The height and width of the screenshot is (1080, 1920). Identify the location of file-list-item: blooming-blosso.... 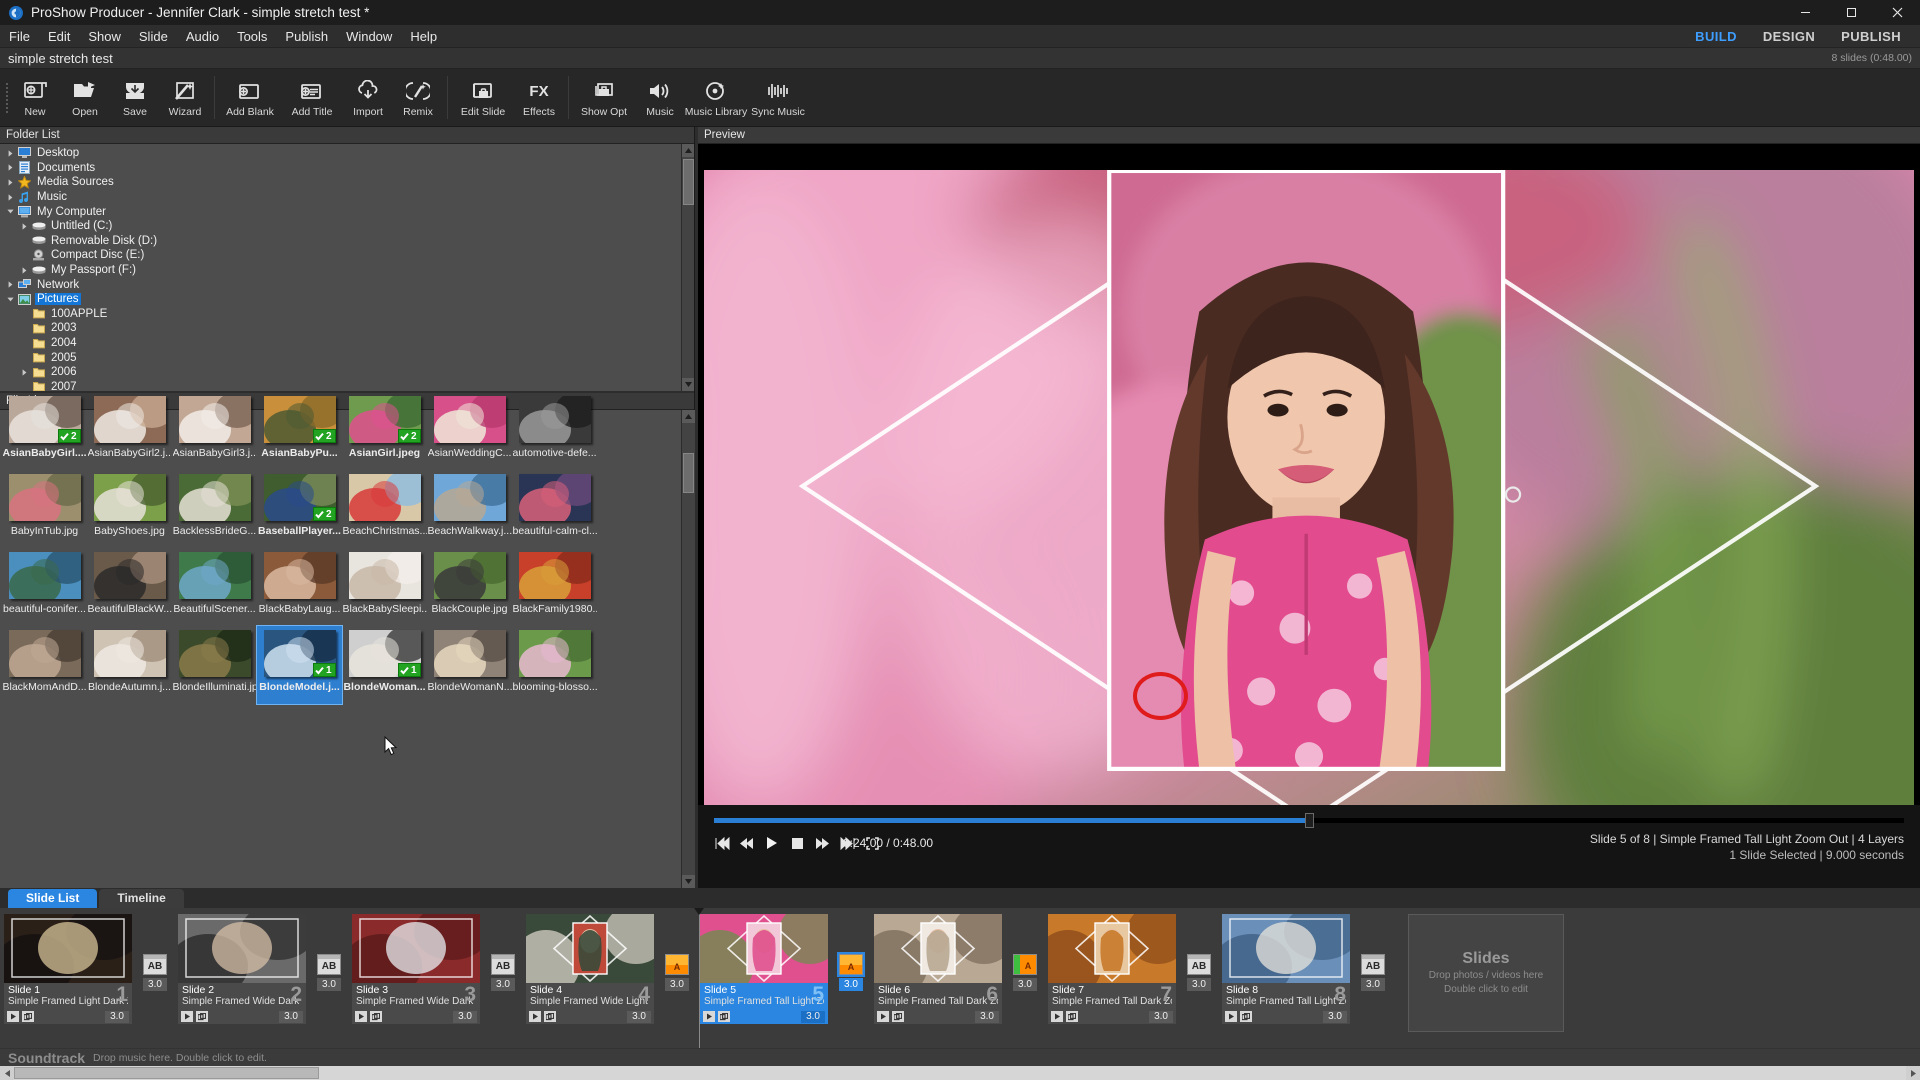
(554, 665).